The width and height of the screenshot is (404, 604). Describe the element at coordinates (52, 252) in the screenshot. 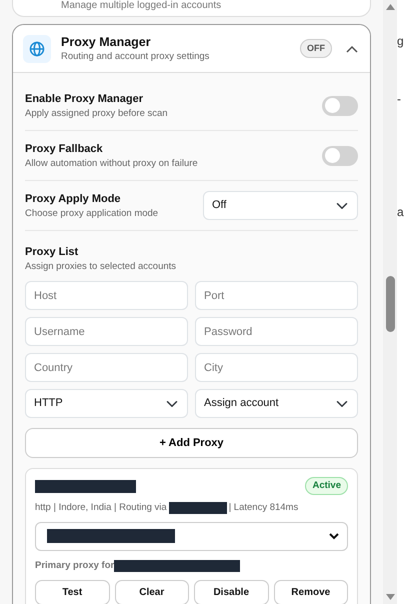

I see `list-title: Proxy List` at that location.